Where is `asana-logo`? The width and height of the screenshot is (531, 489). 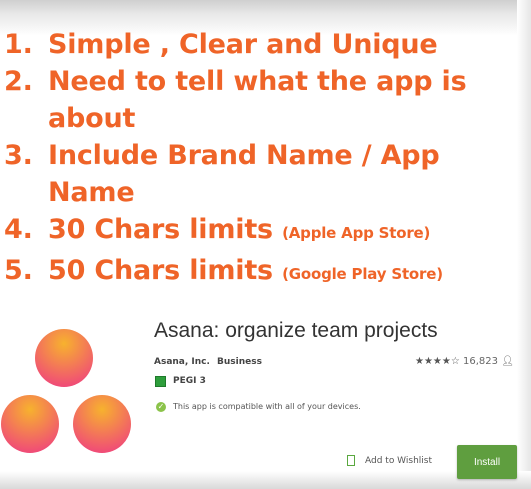 asana-logo is located at coordinates (66, 391).